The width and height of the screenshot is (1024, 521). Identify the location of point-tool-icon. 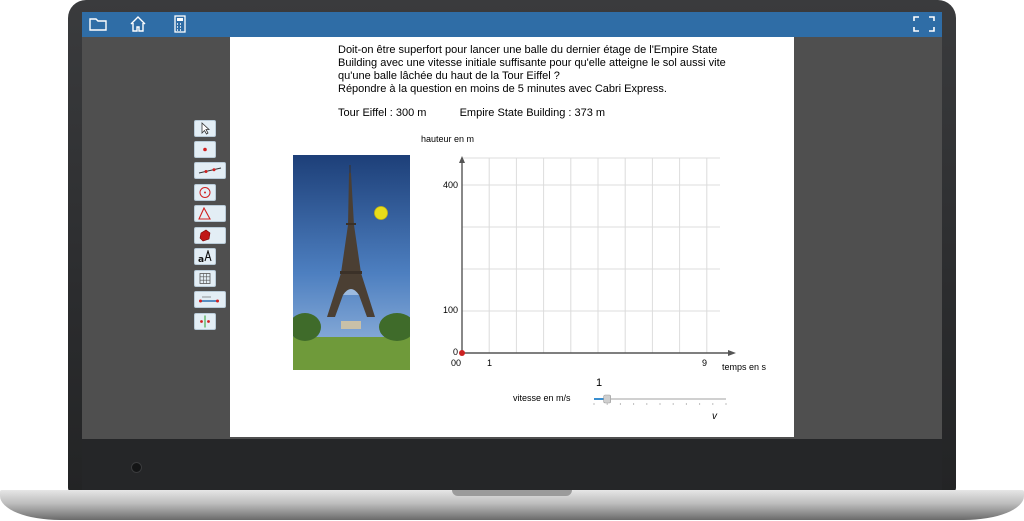
(205, 149).